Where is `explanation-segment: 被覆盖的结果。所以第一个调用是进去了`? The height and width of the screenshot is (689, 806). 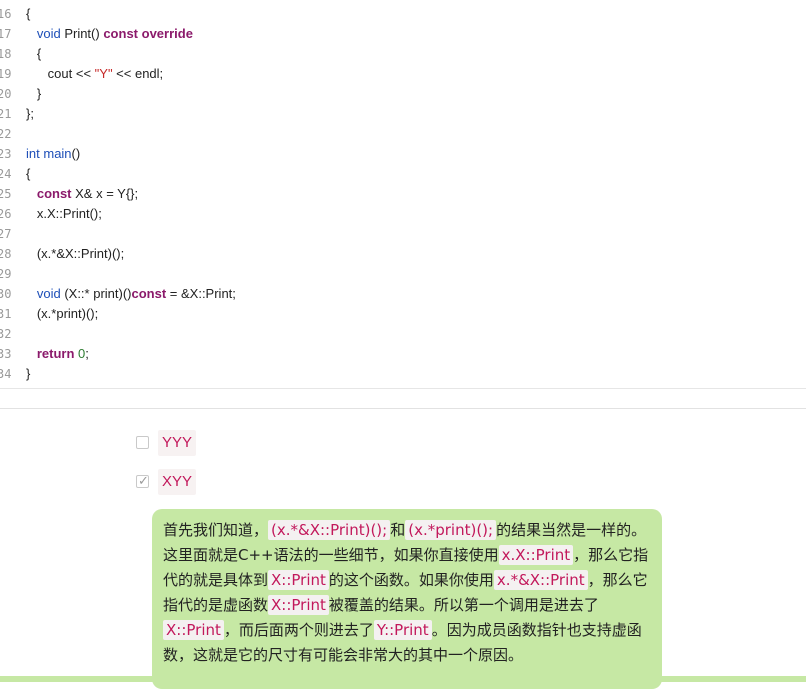
explanation-segment: 被覆盖的结果。所以第一个调用是进去了 is located at coordinates (463, 605).